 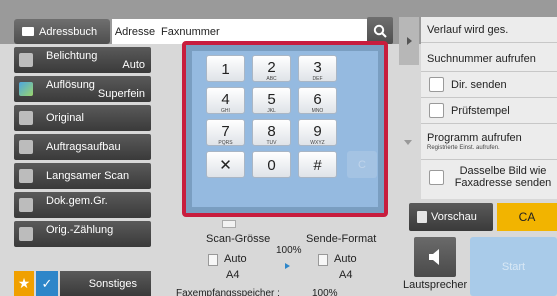 What do you see at coordinates (225, 132) in the screenshot?
I see `key-7: 7 PQRS` at bounding box center [225, 132].